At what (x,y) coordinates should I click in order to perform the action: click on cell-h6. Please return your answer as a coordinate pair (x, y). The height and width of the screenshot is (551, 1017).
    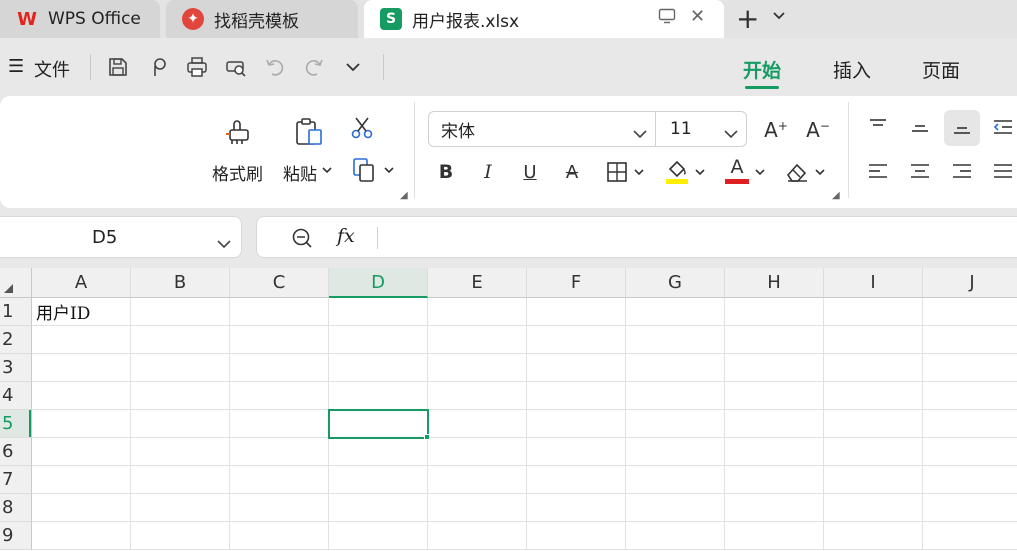
    Looking at the image, I should click on (774, 452).